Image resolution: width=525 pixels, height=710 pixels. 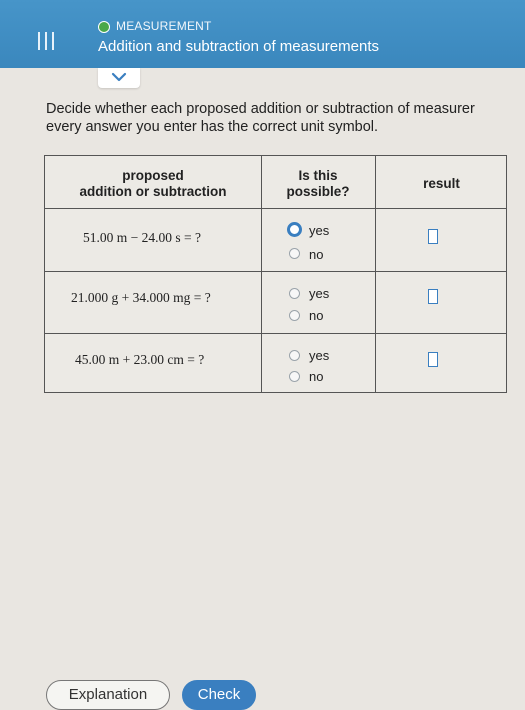 I want to click on radio-no-label-row-1: no, so click(x=316, y=254).